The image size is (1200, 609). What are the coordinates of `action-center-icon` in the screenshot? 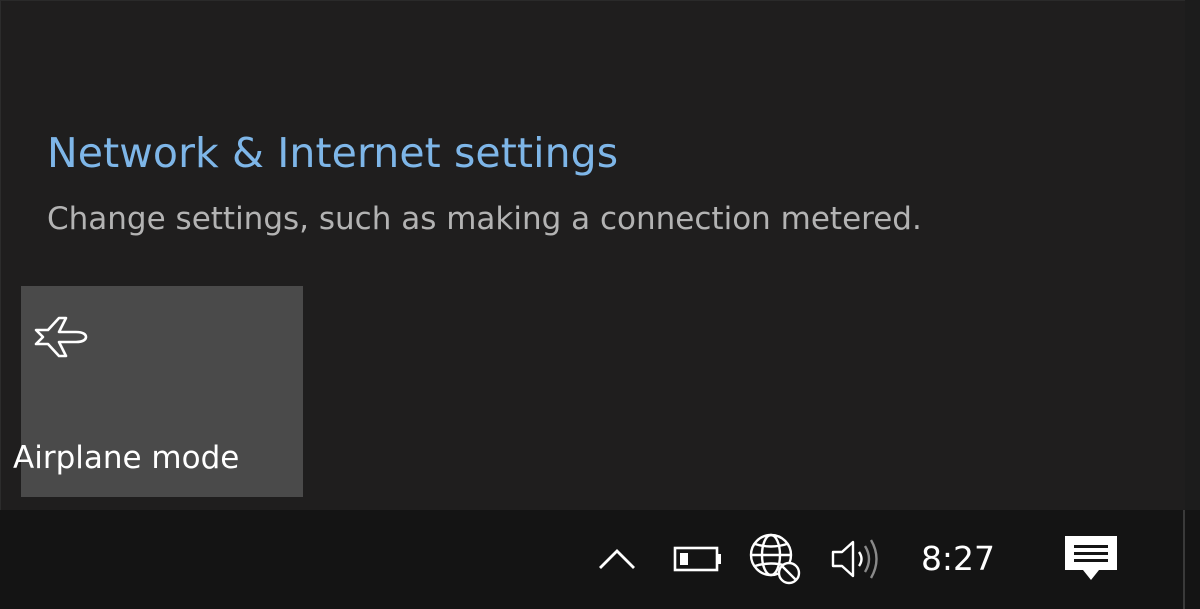 It's located at (1091, 558).